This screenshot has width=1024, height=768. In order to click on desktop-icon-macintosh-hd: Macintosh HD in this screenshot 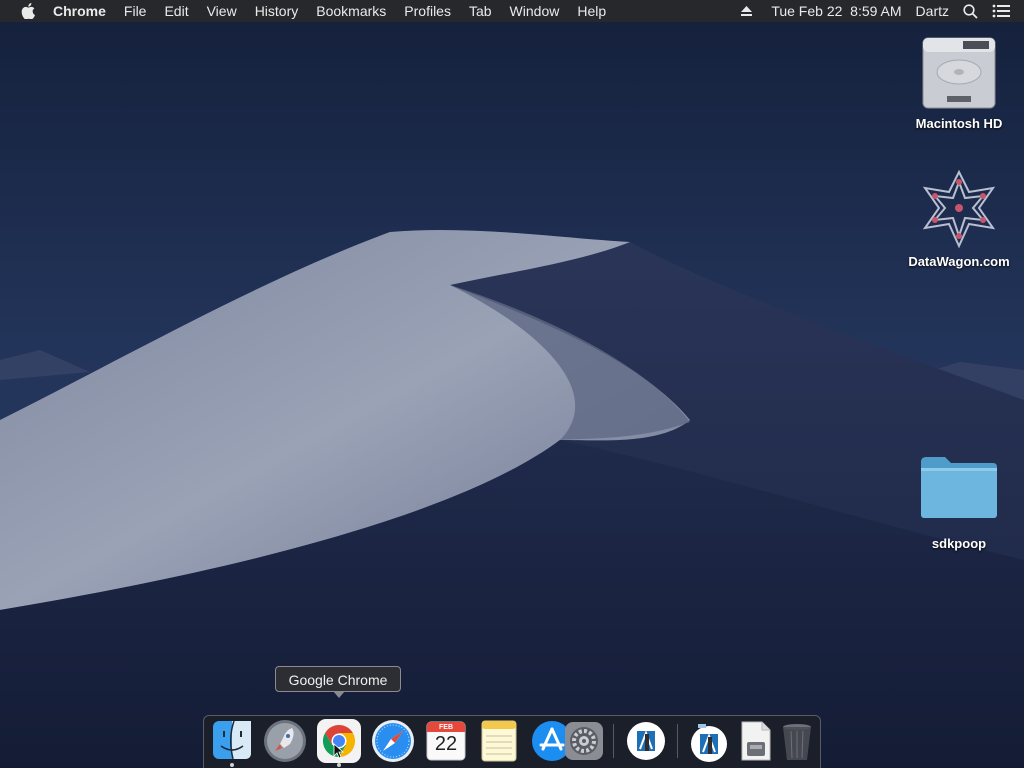, I will do `click(959, 81)`.